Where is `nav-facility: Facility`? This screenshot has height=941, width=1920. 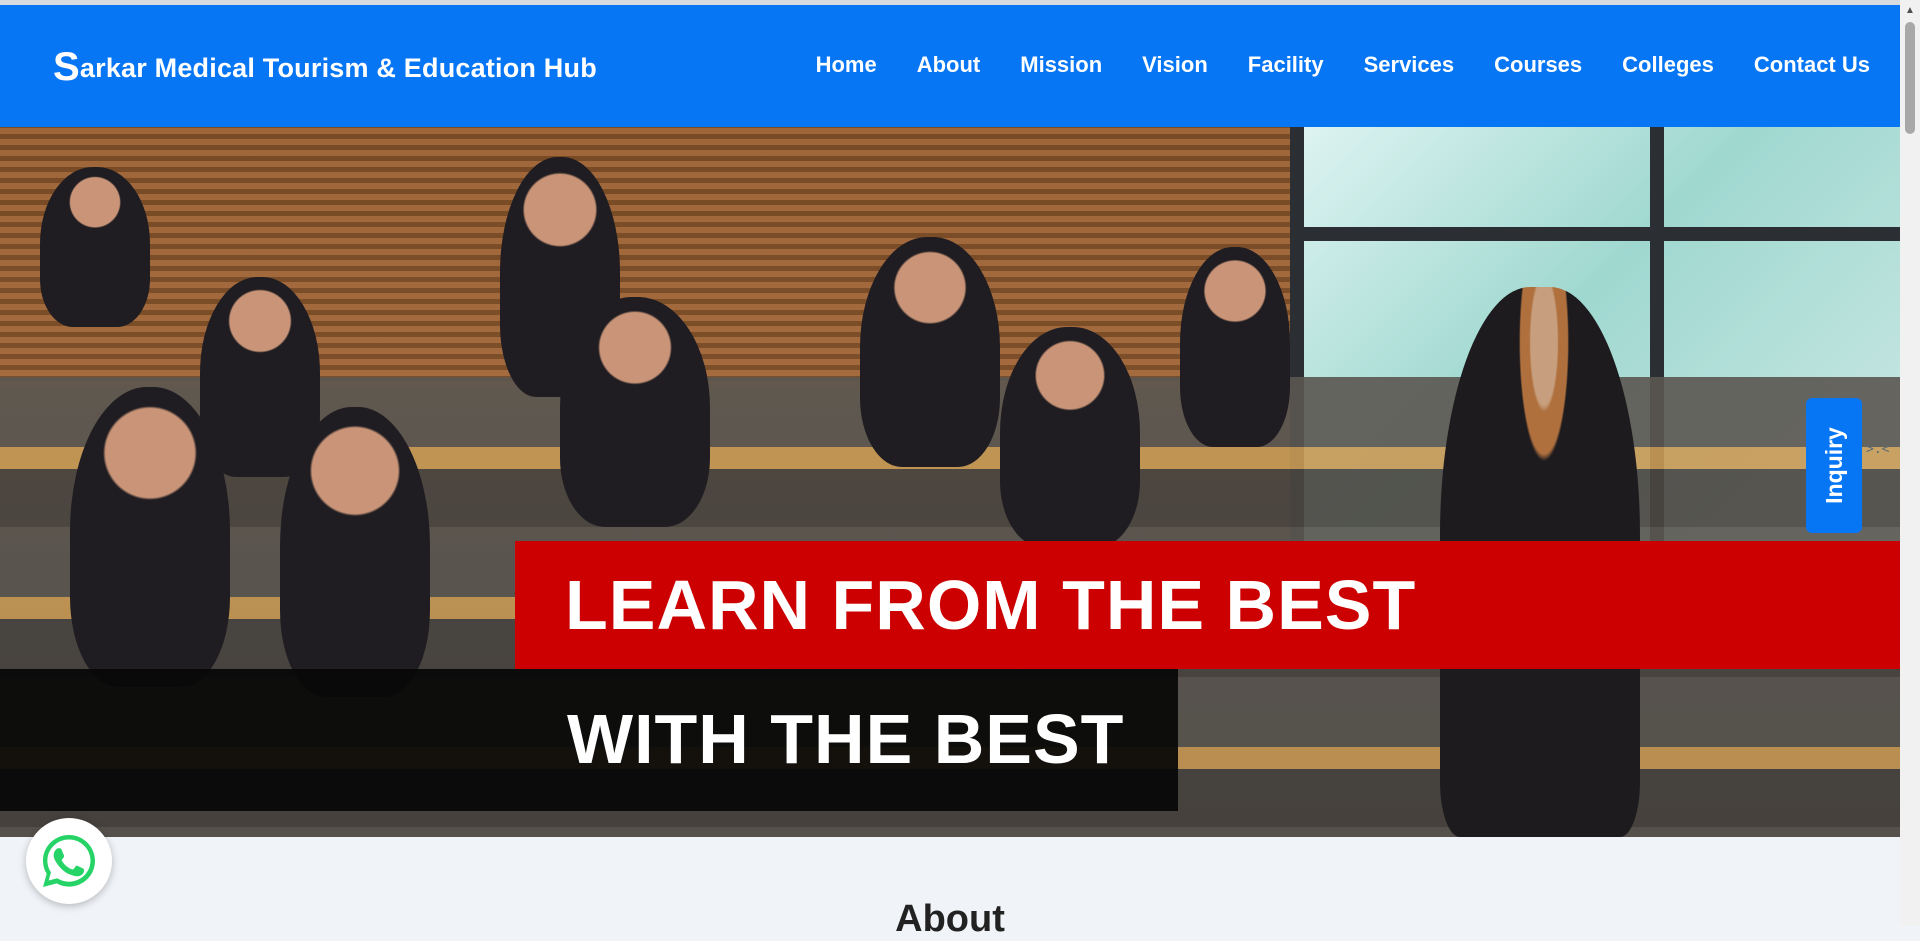
nav-facility: Facility is located at coordinates (1286, 65).